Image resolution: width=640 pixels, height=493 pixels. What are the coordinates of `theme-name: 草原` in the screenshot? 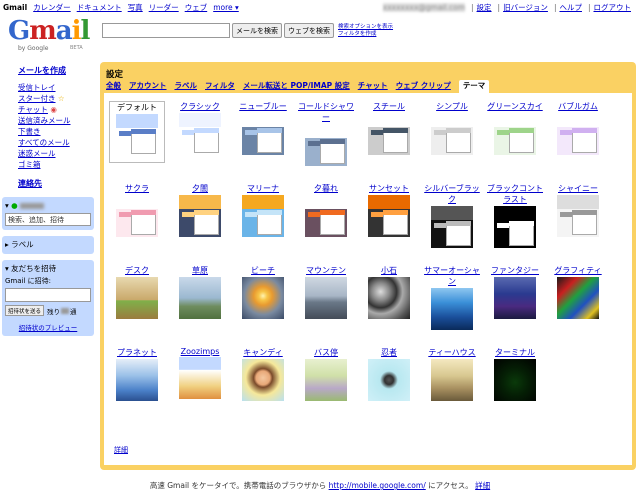 It's located at (200, 270).